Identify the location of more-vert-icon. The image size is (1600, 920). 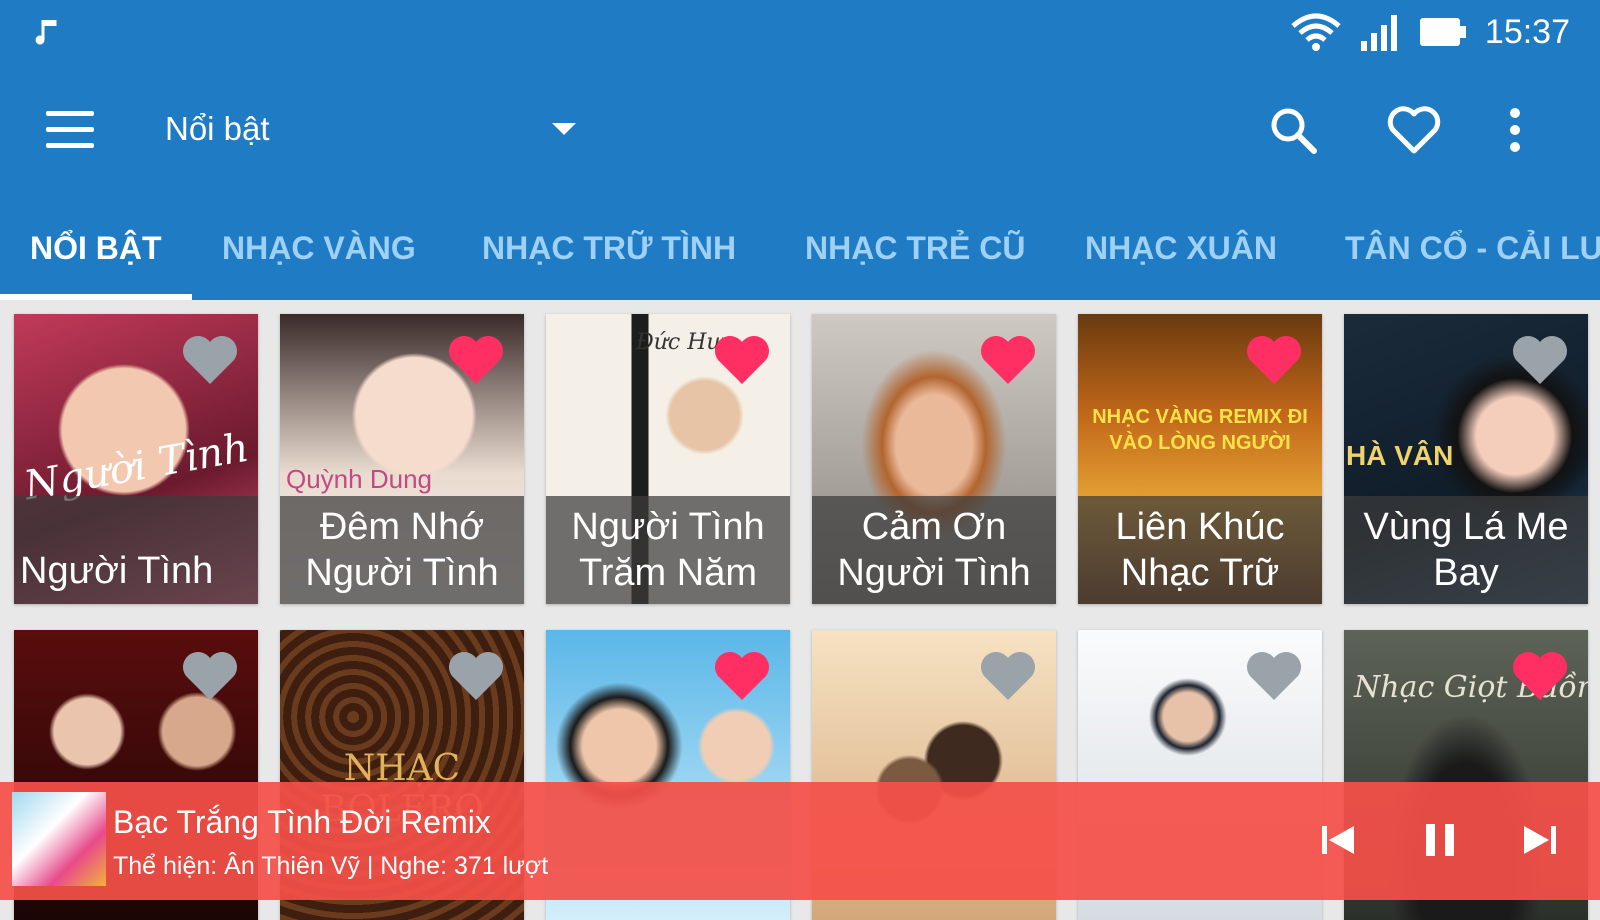
(1515, 130).